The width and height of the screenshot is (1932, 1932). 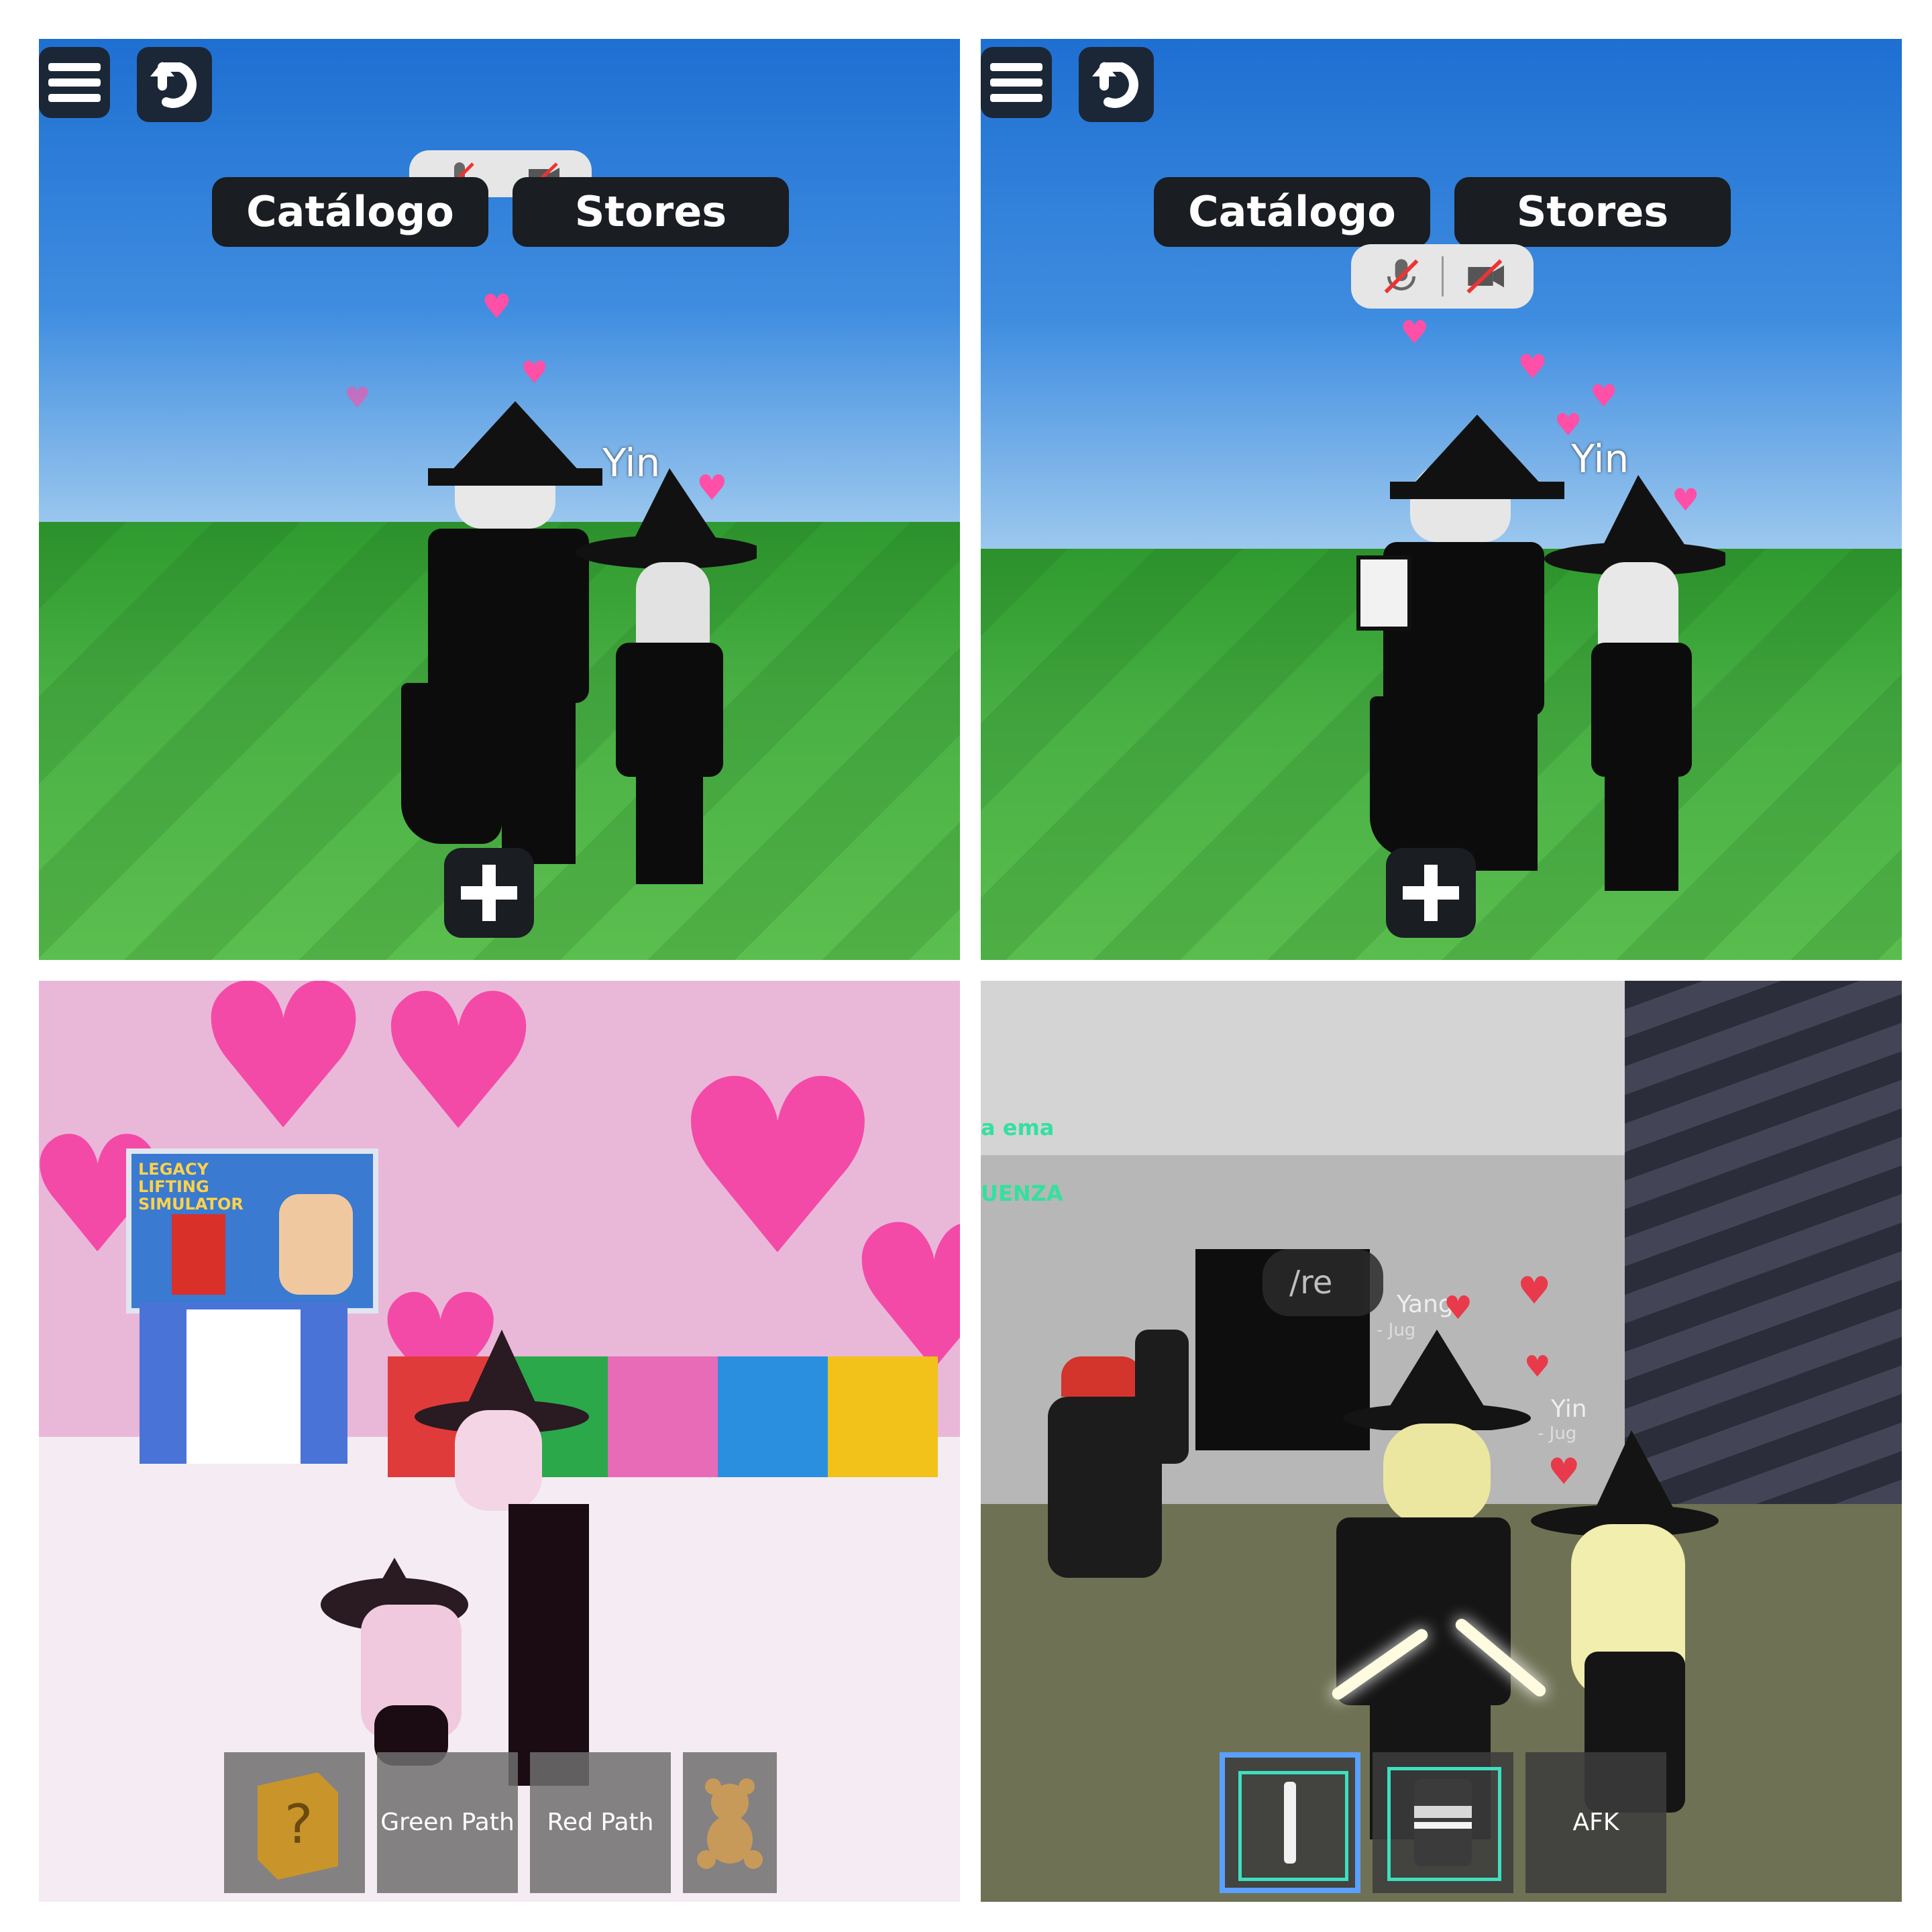 I want to click on camera-off-icon, so click(x=1485, y=276).